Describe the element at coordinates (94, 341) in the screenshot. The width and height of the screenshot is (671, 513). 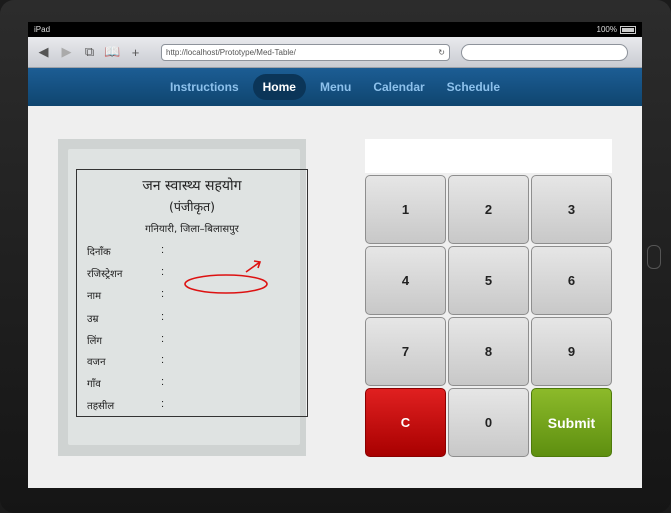
I see `field-gender: लिंग` at that location.